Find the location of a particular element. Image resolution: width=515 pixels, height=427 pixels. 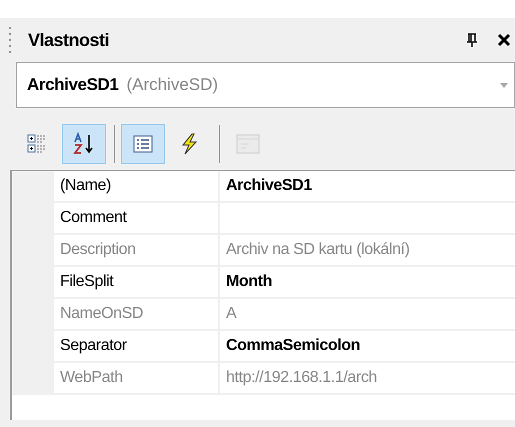

property-name: FileSplit is located at coordinates (136, 282).